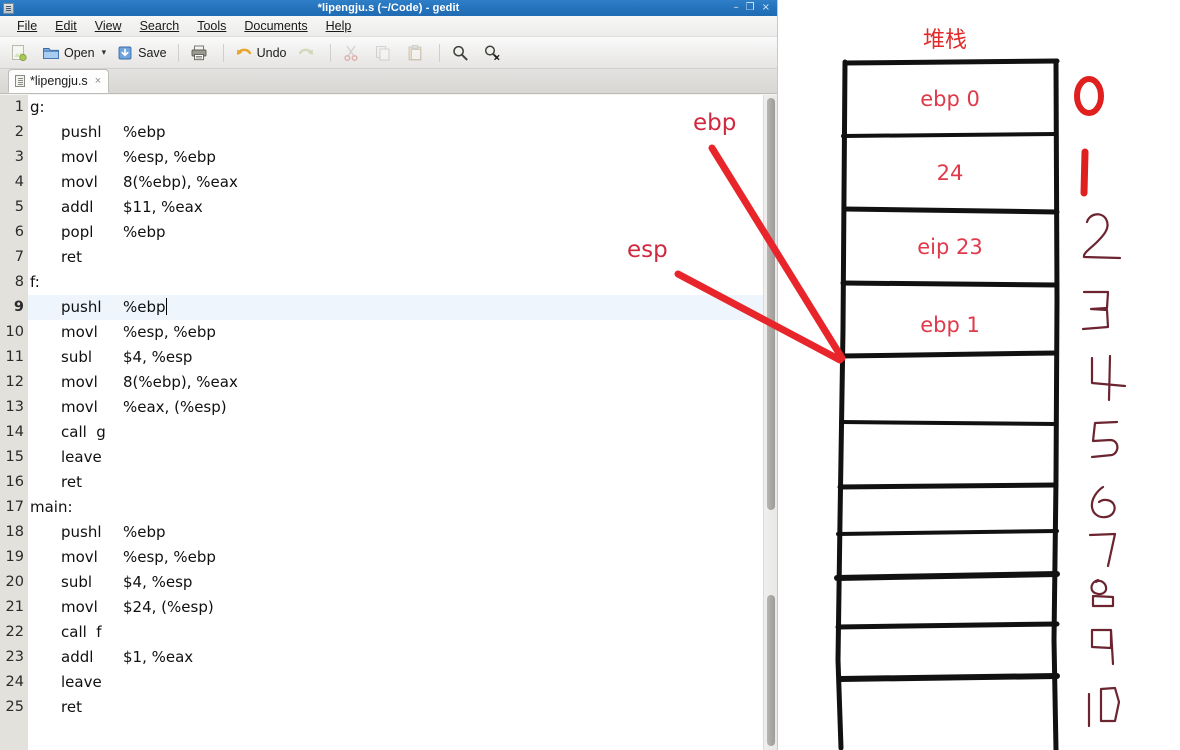  I want to click on esp-pointer-label: esp, so click(647, 250).